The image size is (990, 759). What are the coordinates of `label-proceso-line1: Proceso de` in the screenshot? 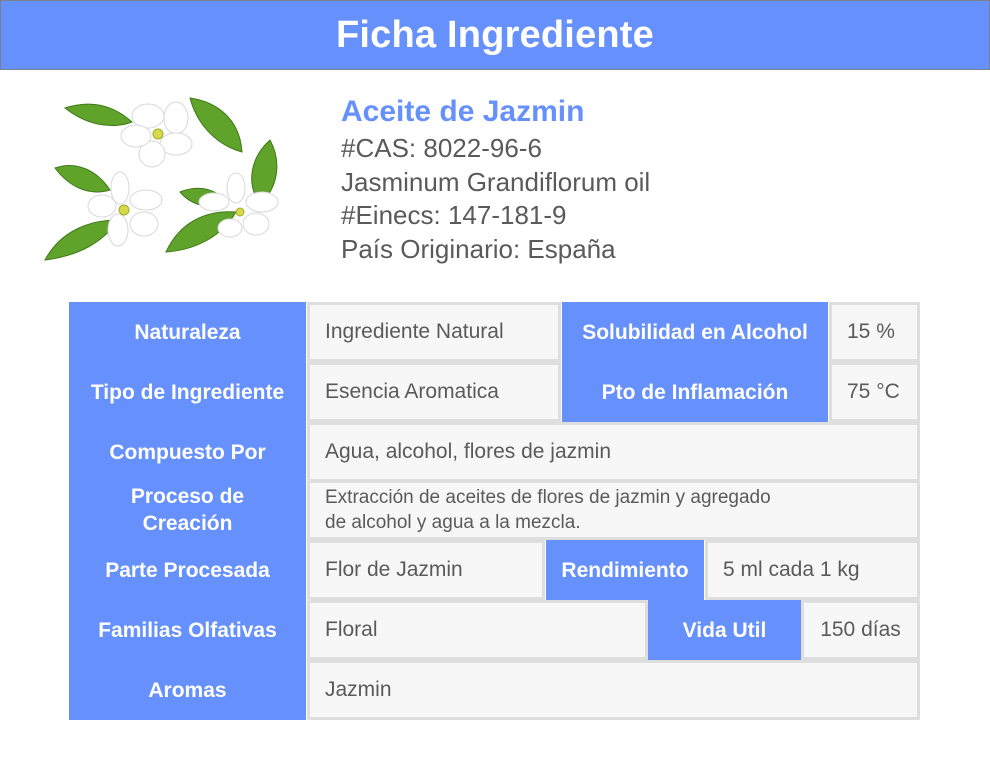 It's located at (187, 496).